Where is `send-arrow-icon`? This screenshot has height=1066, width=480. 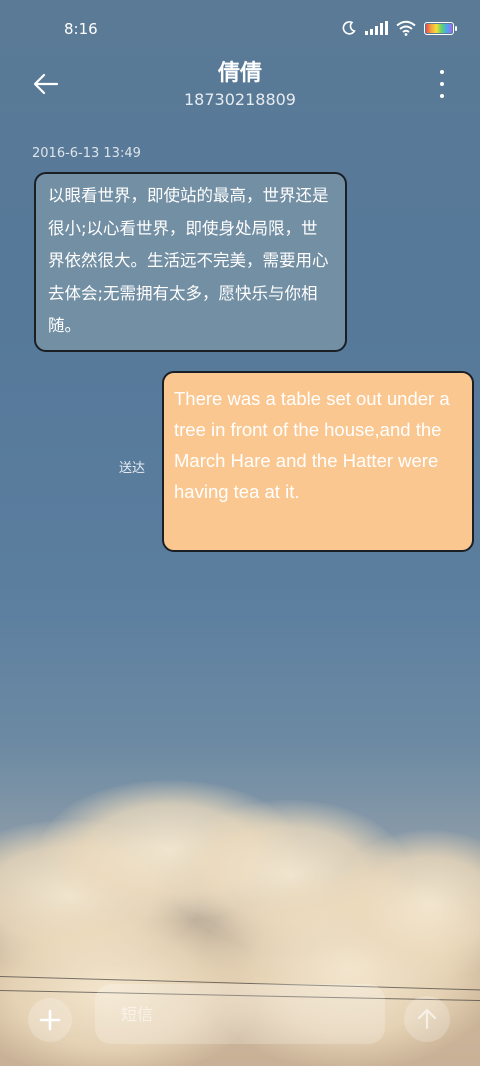
send-arrow-icon is located at coordinates (427, 1019).